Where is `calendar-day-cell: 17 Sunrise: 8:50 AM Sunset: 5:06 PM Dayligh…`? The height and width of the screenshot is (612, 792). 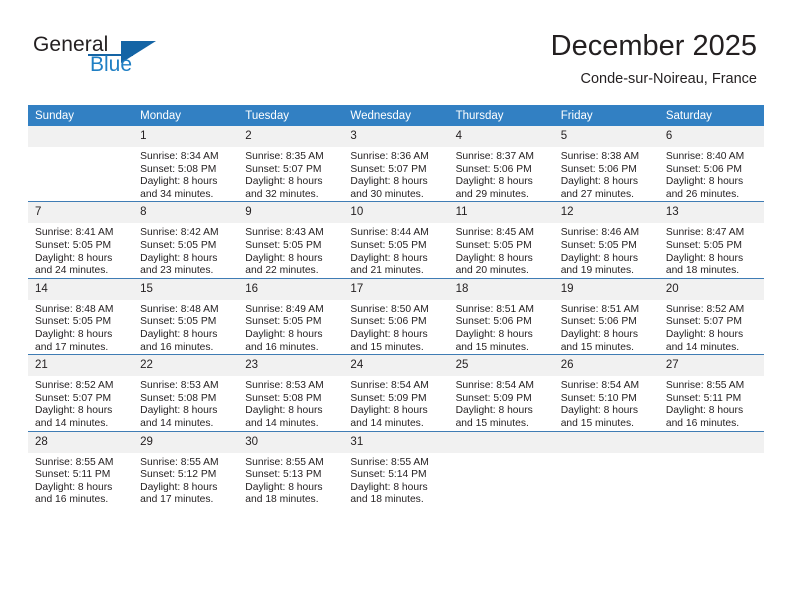
calendar-day-cell: 17 Sunrise: 8:50 AM Sunset: 5:06 PM Dayligh… is located at coordinates (396, 316).